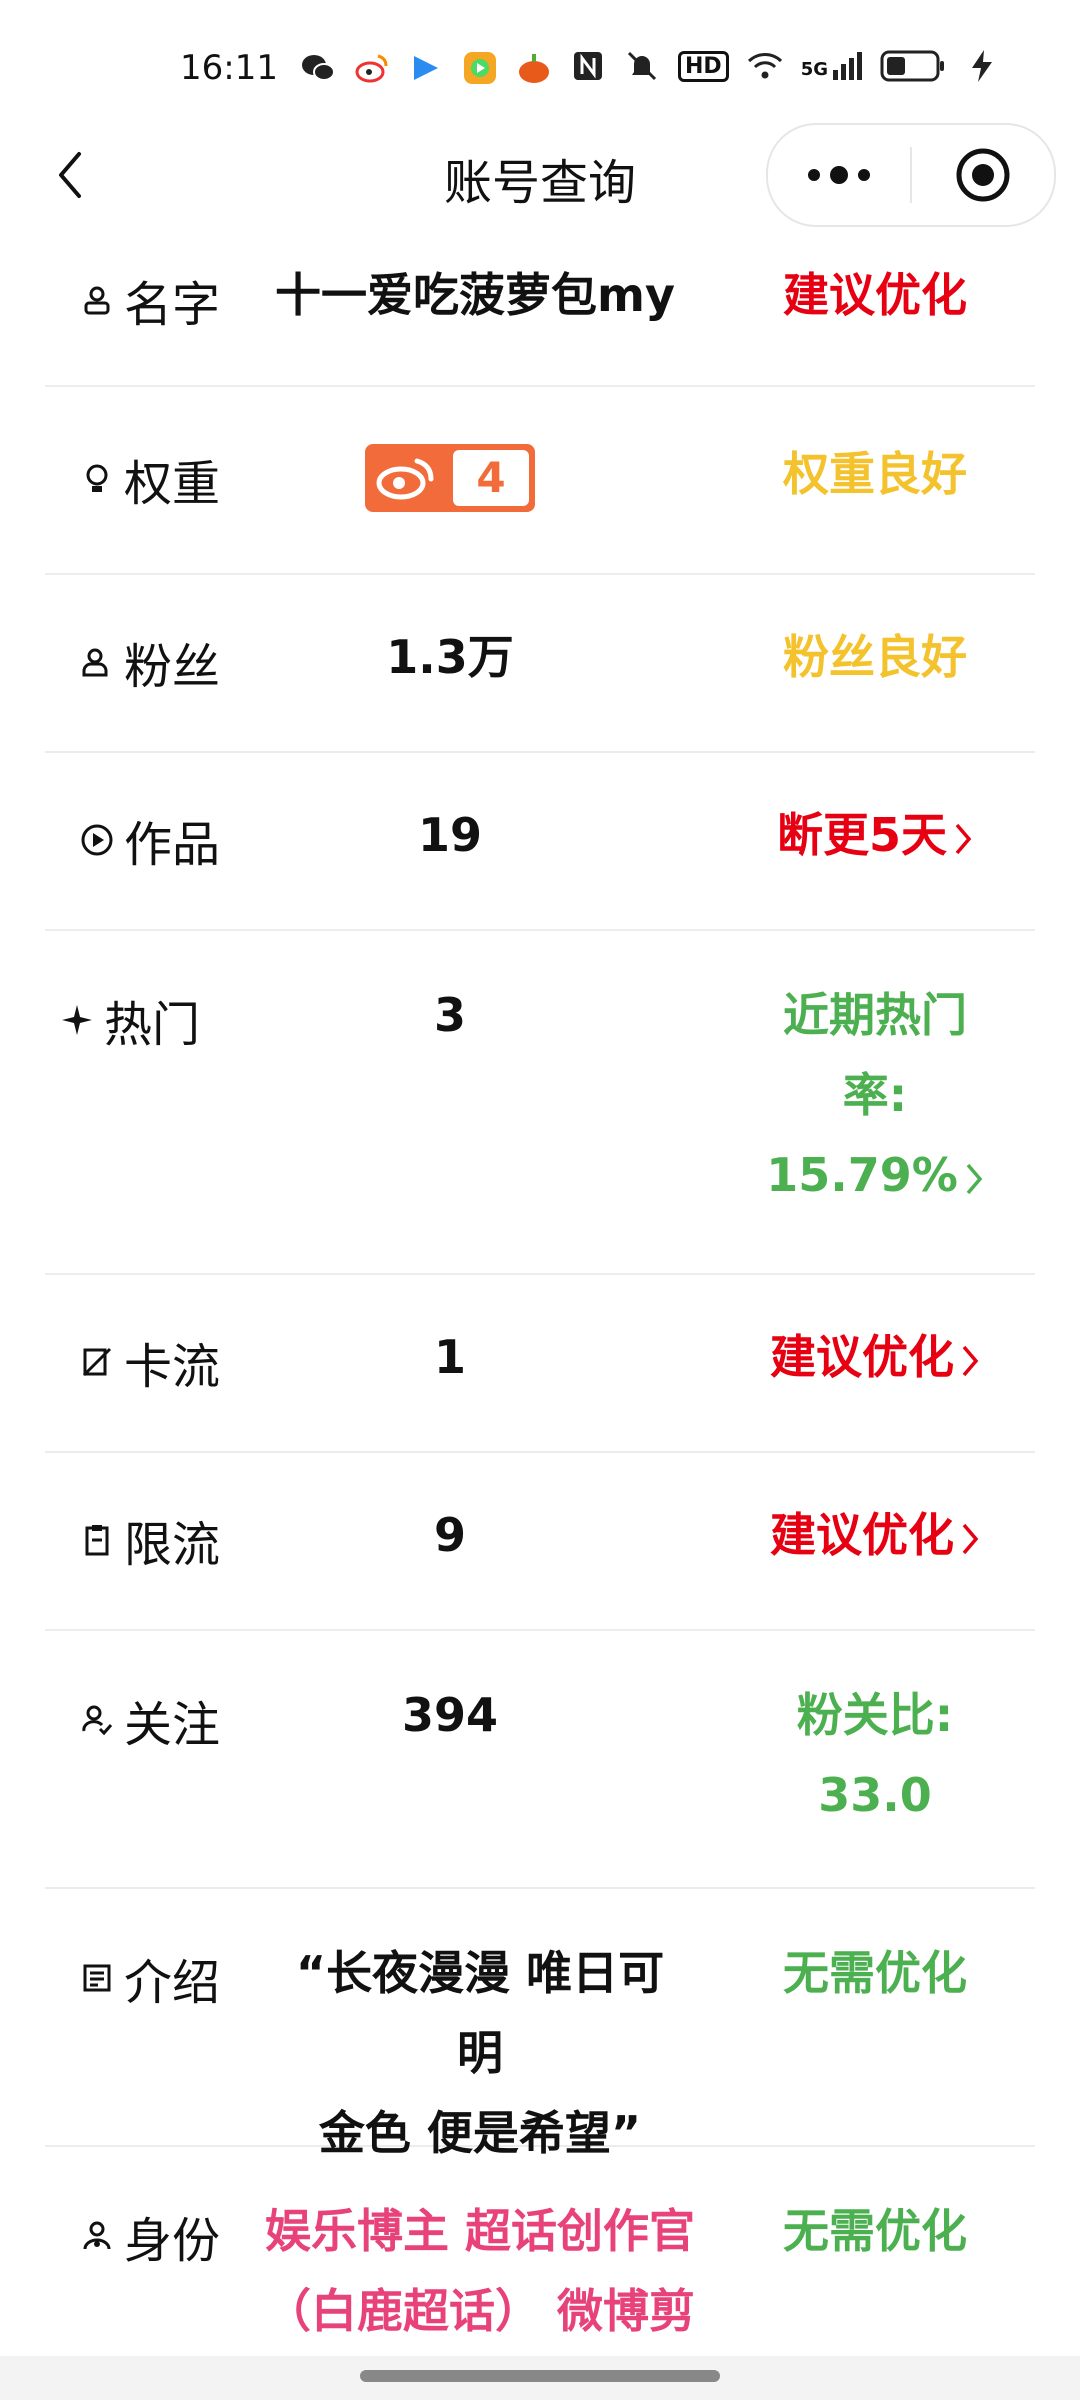  I want to click on weibo-weight-badge: 4, so click(450, 477).